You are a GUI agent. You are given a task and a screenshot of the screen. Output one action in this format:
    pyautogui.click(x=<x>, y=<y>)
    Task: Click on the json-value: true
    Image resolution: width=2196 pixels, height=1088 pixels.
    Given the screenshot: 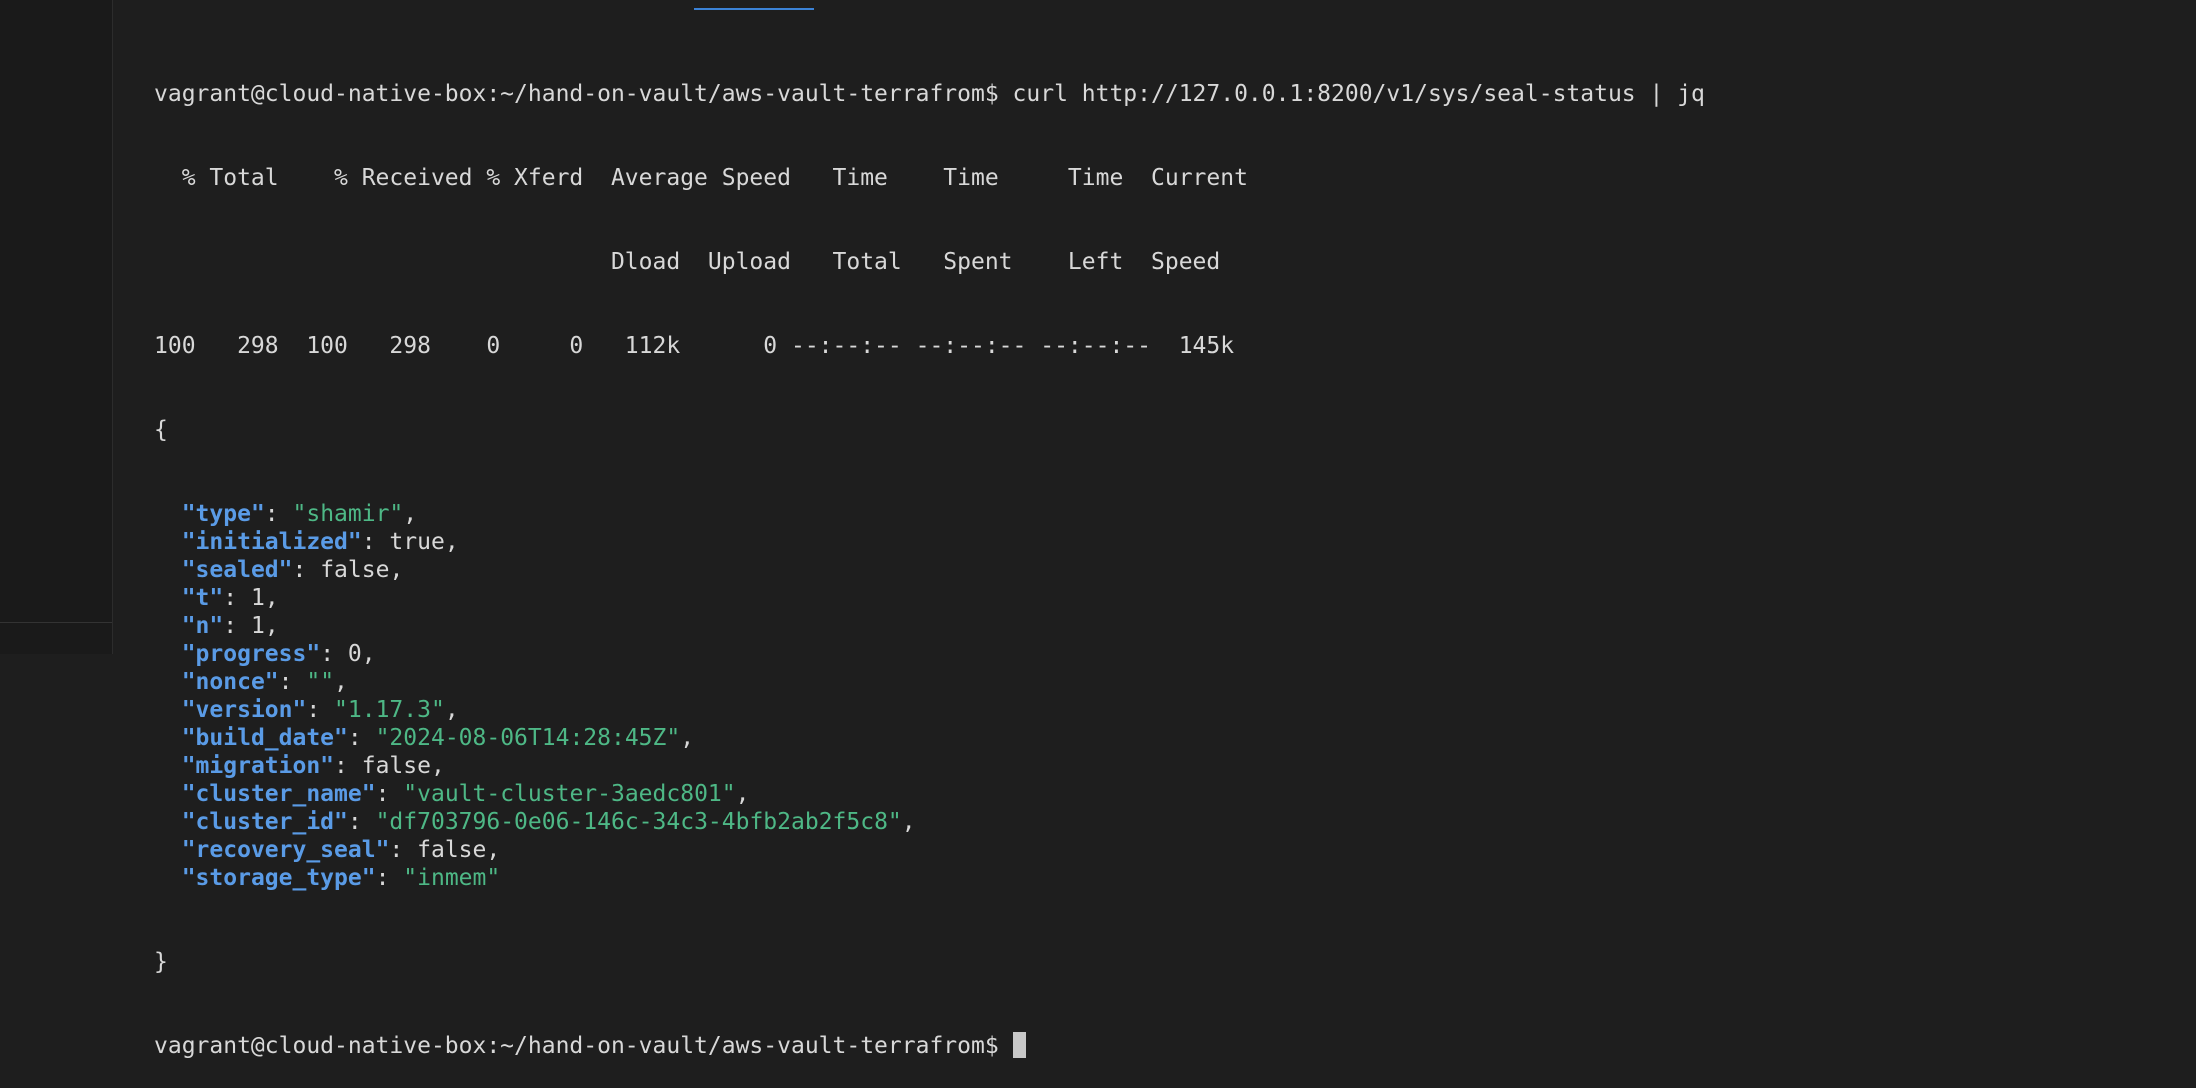 What is the action you would take?
    pyautogui.click(x=417, y=542)
    